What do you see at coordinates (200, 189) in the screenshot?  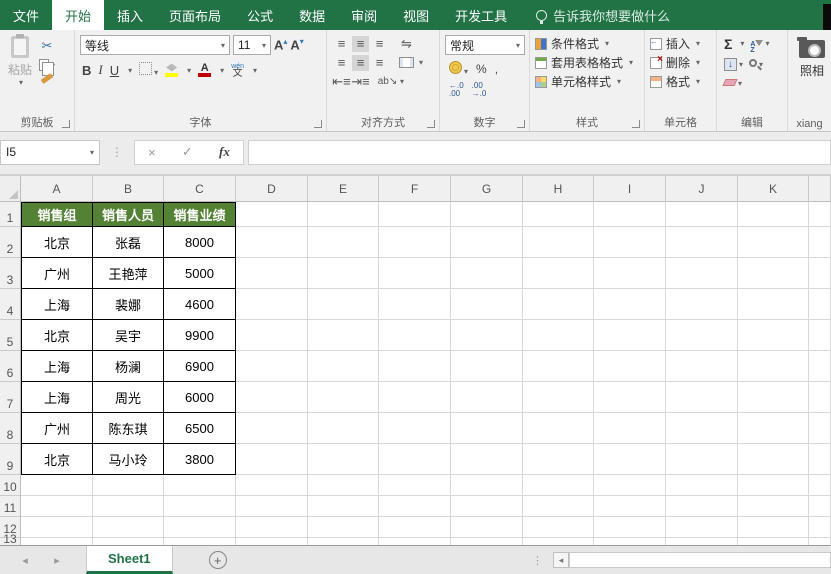 I see `column-header-C: C` at bounding box center [200, 189].